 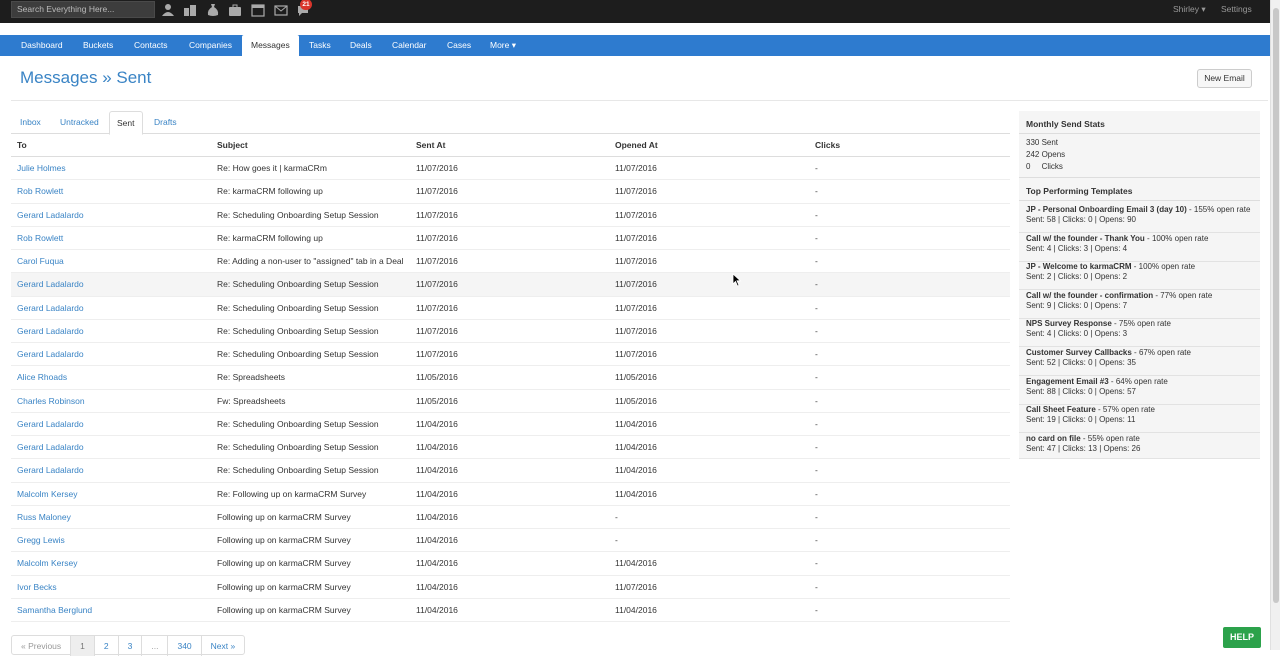 I want to click on subject-cell: Re: Spreadsheets, so click(x=251, y=377).